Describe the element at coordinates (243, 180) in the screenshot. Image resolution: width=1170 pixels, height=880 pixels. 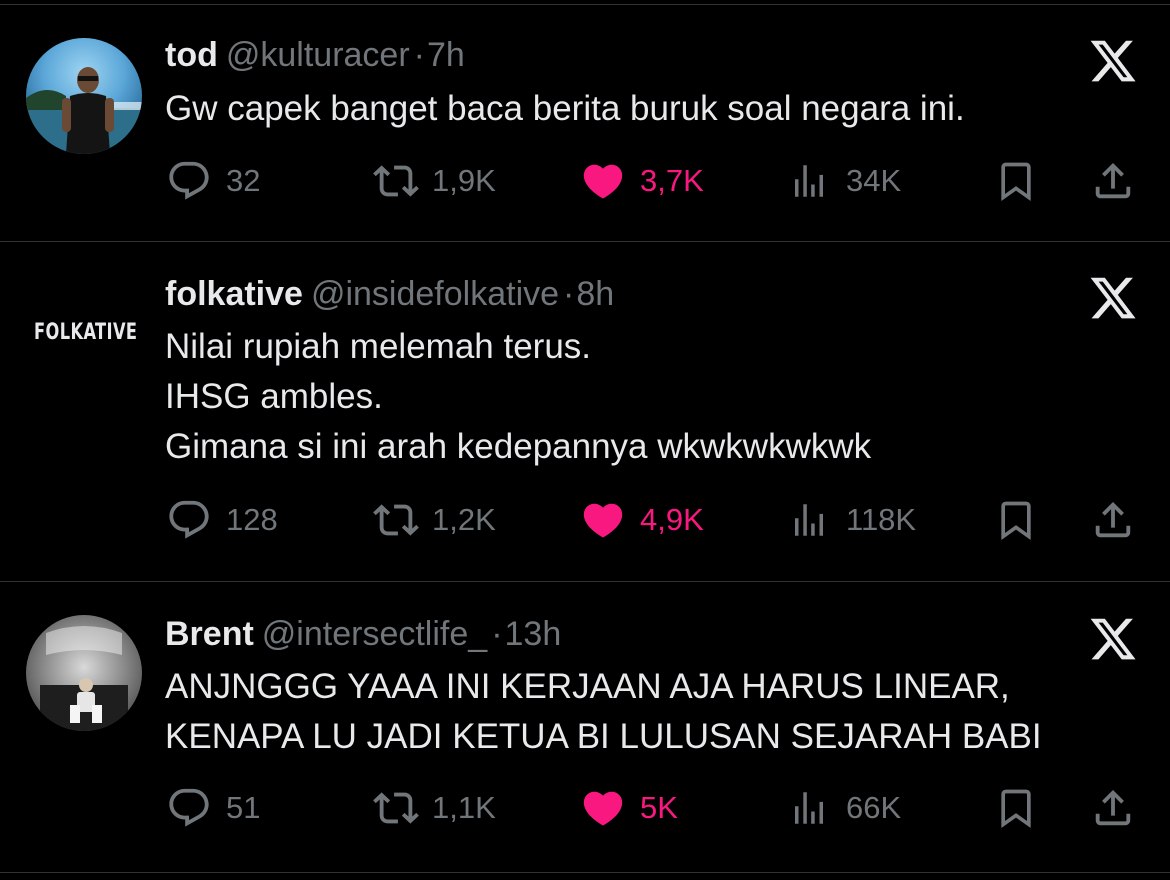
I see `reply-count: 32` at that location.